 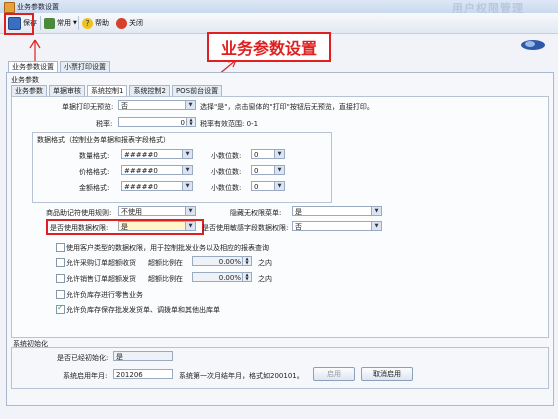 I want to click on negative-wholesale-checkbox, so click(x=60, y=308).